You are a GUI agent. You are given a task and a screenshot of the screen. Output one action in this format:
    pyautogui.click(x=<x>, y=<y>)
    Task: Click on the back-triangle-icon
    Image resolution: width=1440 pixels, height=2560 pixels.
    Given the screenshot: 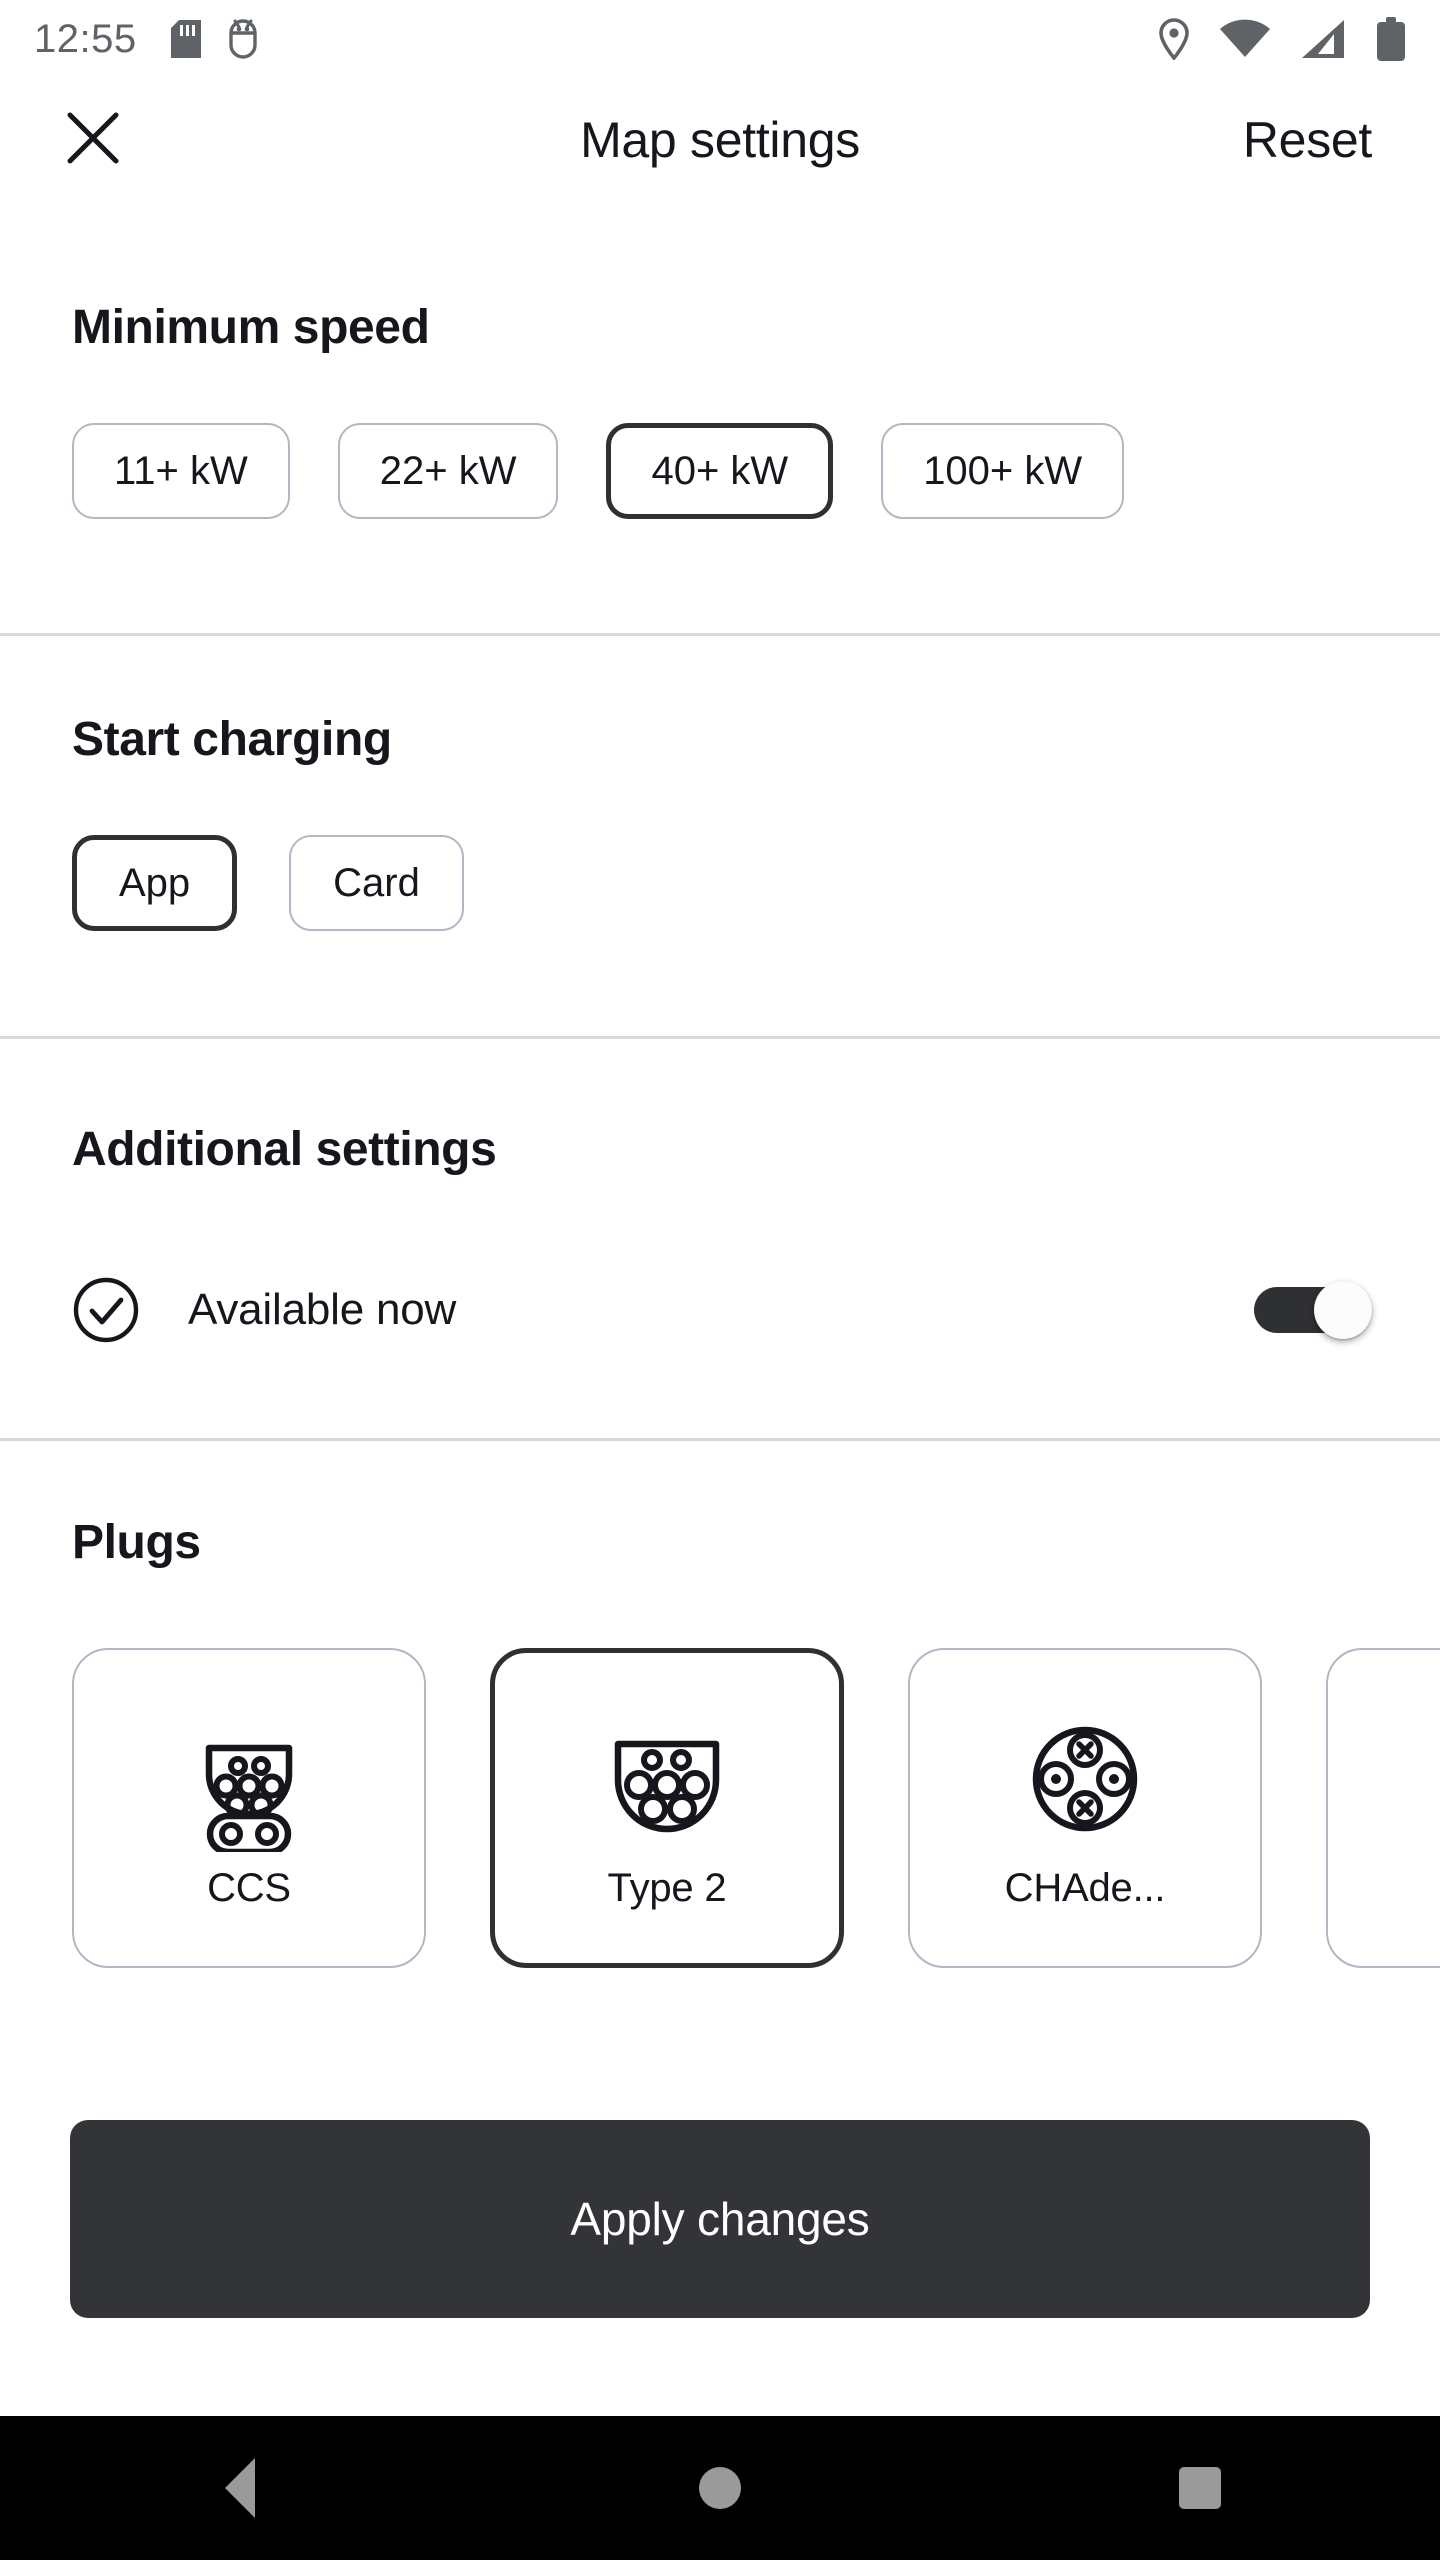 What is the action you would take?
    pyautogui.click(x=240, y=2488)
    